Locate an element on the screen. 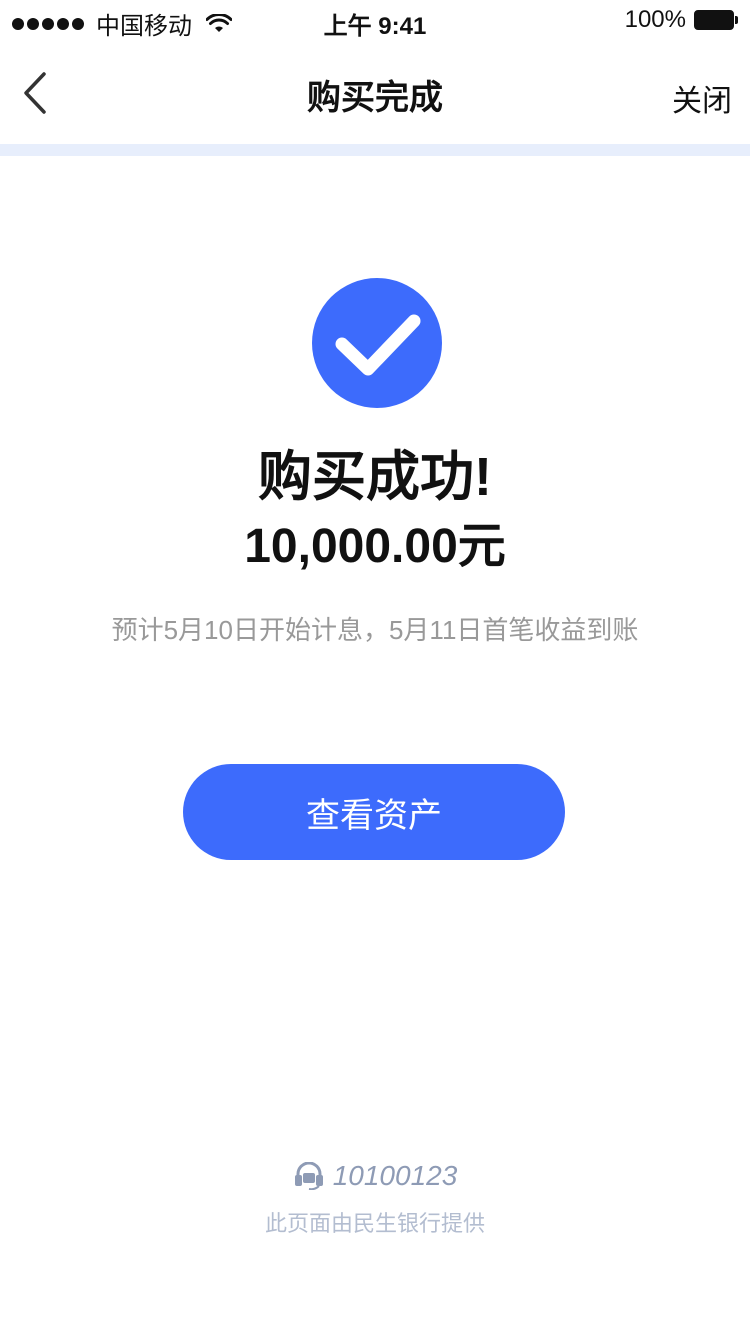 This screenshot has width=750, height=1334. check-circle-icon is located at coordinates (377, 343).